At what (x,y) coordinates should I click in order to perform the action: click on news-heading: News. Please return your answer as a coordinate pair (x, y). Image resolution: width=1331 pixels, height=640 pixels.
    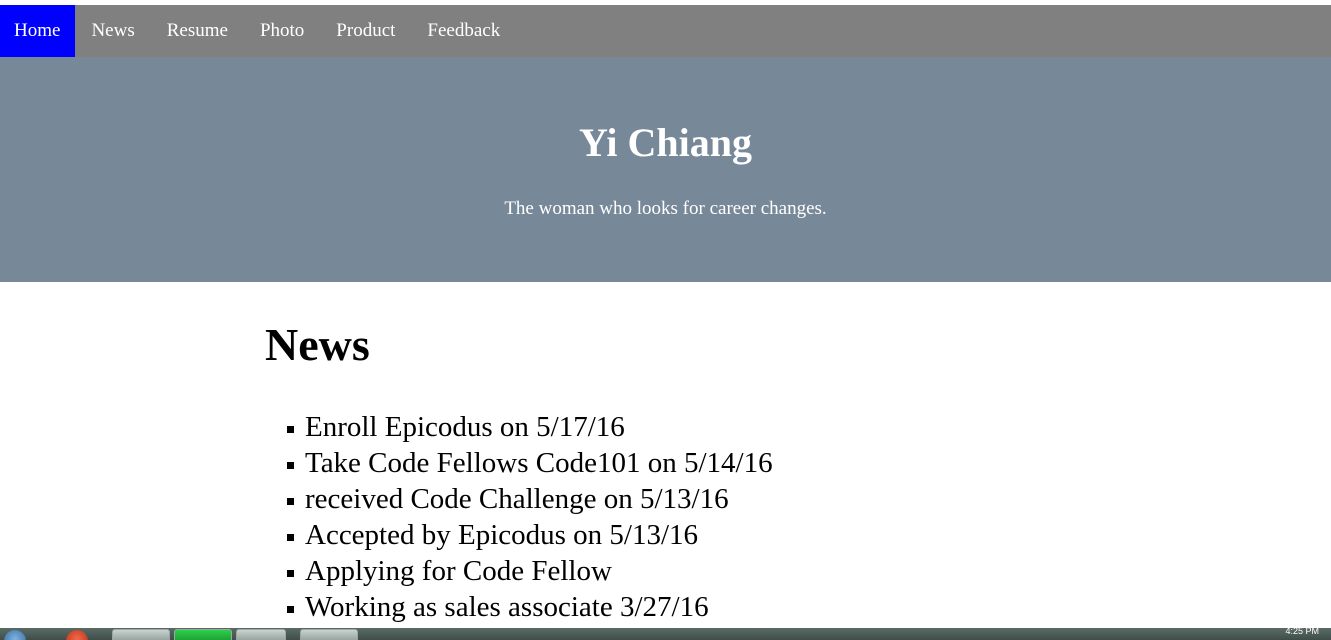
    Looking at the image, I should click on (317, 344).